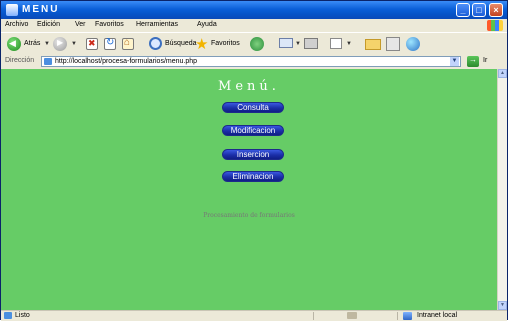  What do you see at coordinates (496, 10) in the screenshot?
I see `close-button: ×` at bounding box center [496, 10].